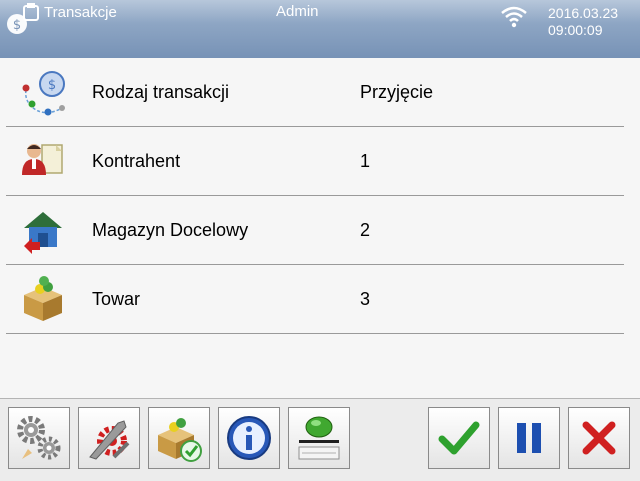  What do you see at coordinates (583, 13) in the screenshot?
I see `date-text: 2016.03.23` at bounding box center [583, 13].